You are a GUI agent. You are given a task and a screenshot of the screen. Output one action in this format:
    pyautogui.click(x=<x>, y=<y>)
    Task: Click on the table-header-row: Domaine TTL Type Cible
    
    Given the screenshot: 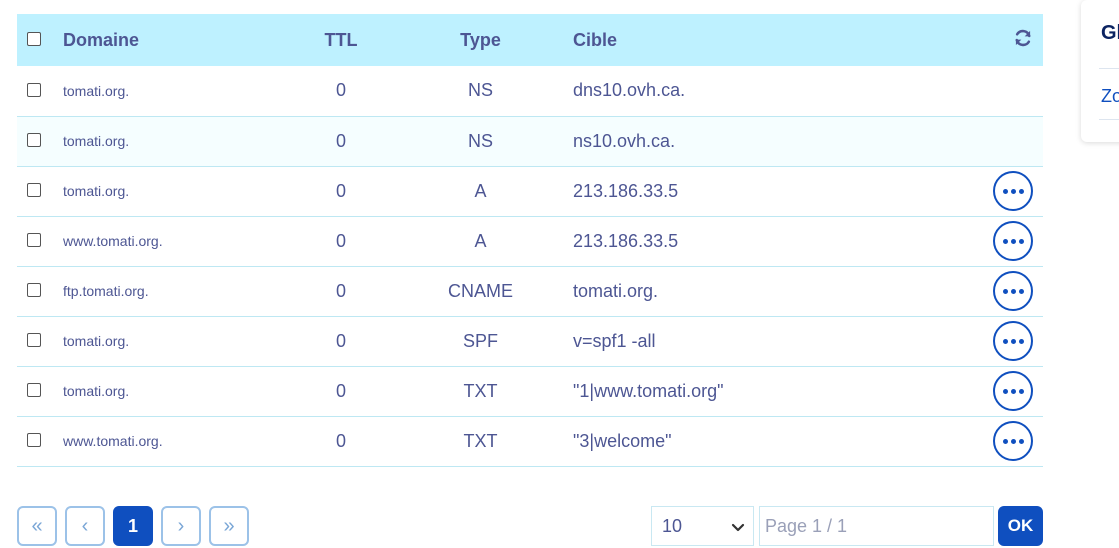 What is the action you would take?
    pyautogui.click(x=530, y=40)
    